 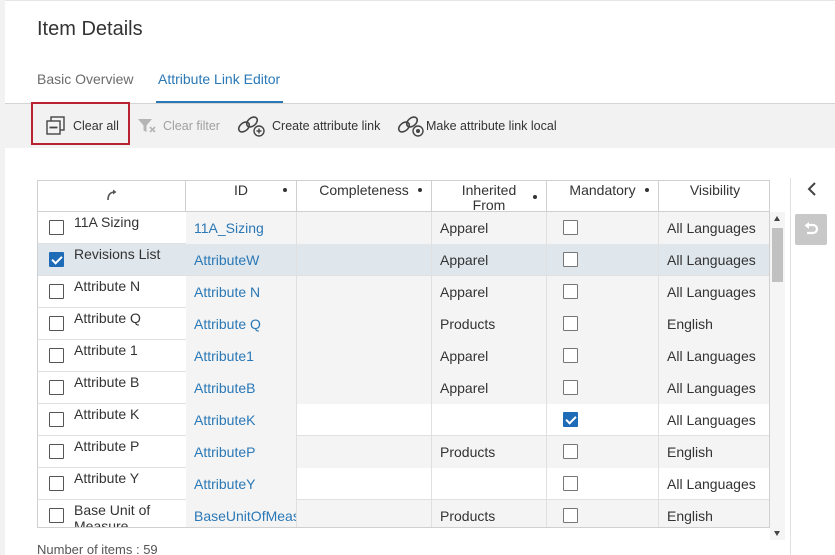 What do you see at coordinates (777, 376) in the screenshot?
I see `vertical-scrollbar` at bounding box center [777, 376].